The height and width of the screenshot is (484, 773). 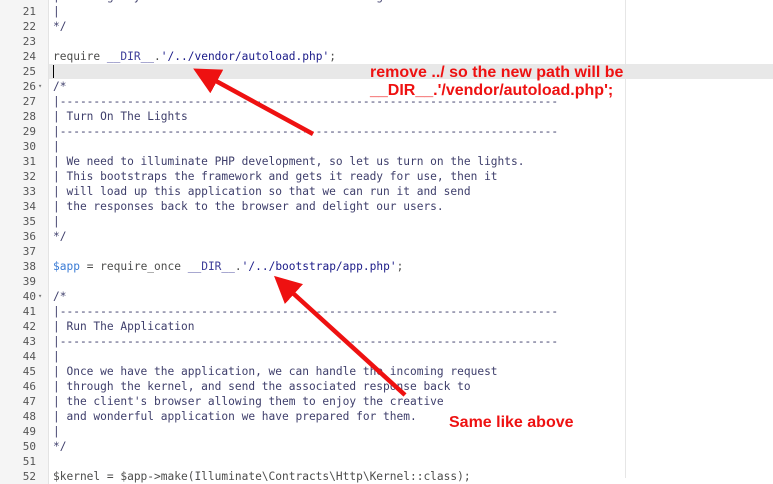 I want to click on arrow-to-autoload-path, so click(x=254, y=102).